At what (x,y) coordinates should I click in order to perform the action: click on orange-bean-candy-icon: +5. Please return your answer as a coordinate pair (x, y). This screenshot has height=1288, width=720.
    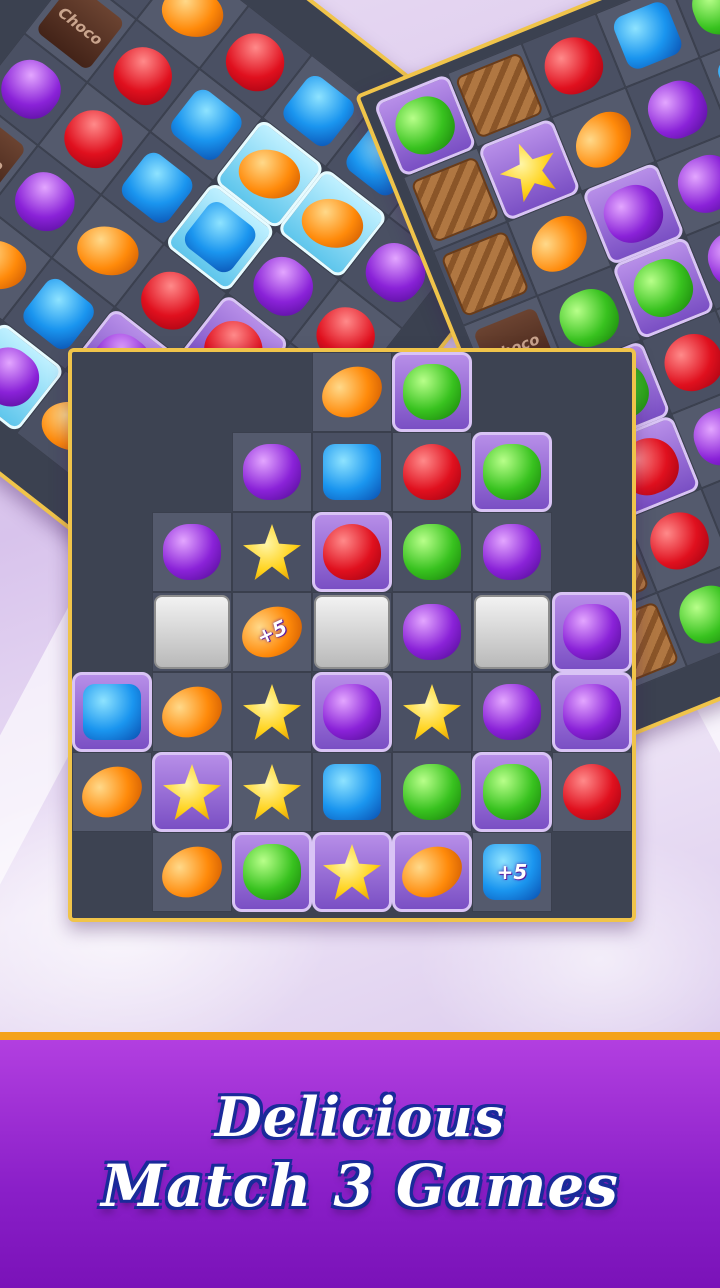
    Looking at the image, I should click on (272, 632).